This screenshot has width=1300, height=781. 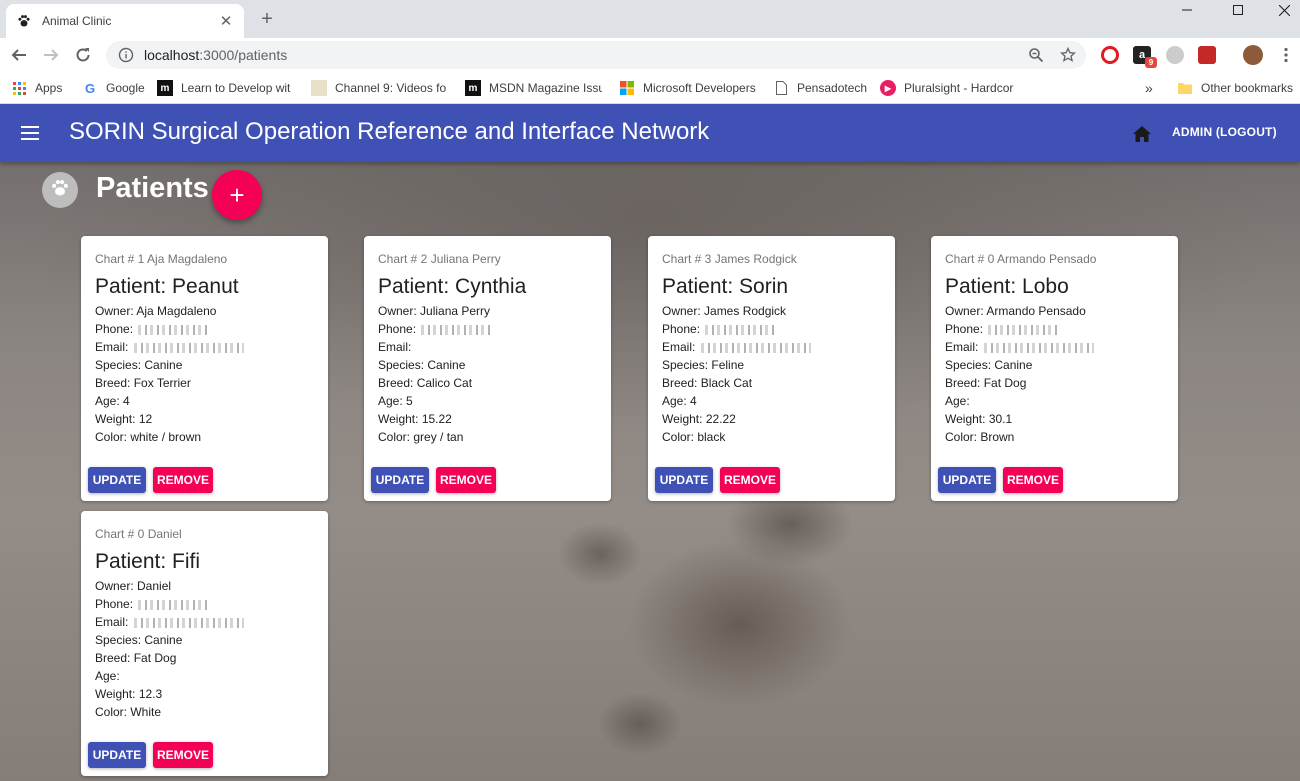 I want to click on microsoft-icon, so click(x=627, y=88).